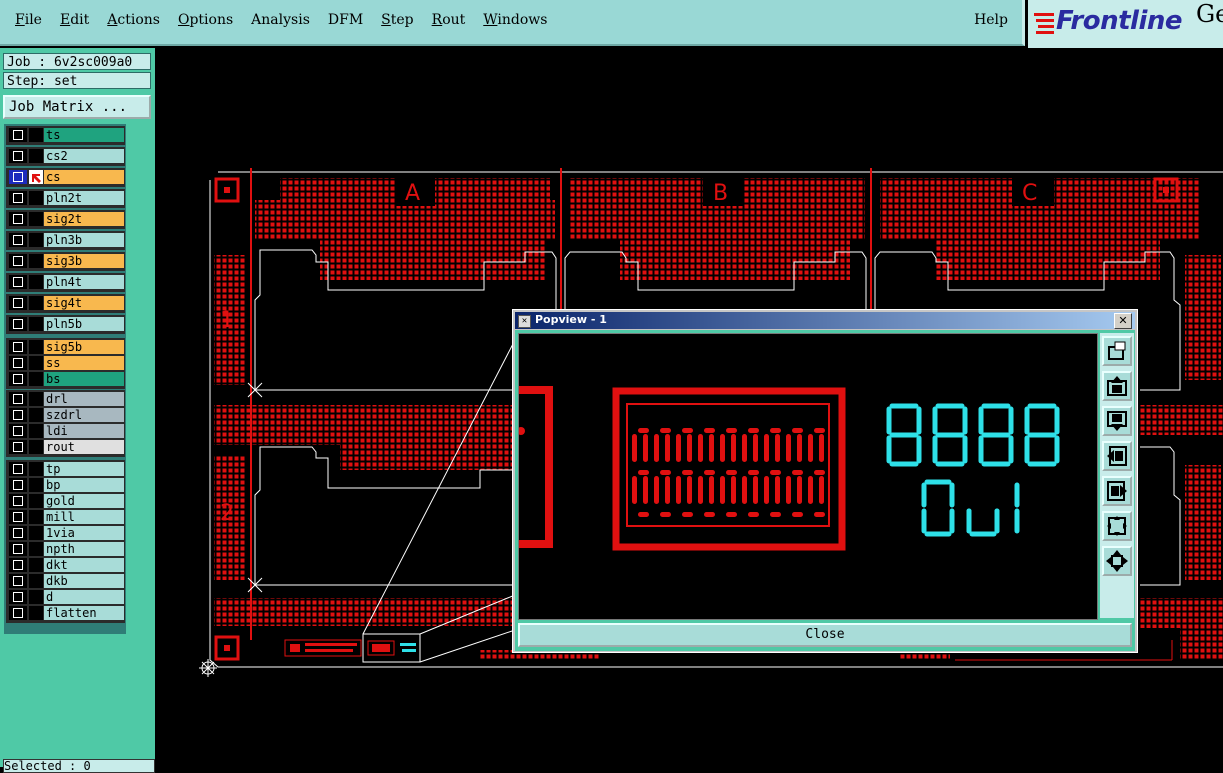 The image size is (1223, 773). Describe the element at coordinates (74, 20) in the screenshot. I see `menu-edit: Edit` at that location.